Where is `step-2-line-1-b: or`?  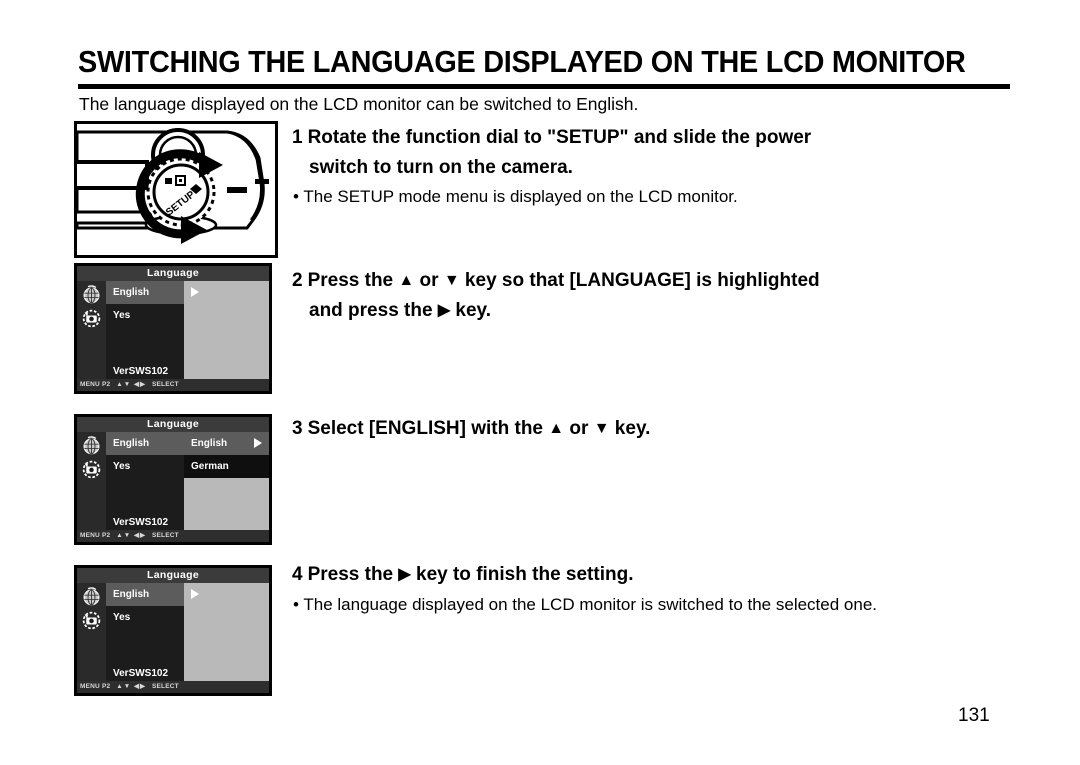 step-2-line-1-b: or is located at coordinates (429, 280).